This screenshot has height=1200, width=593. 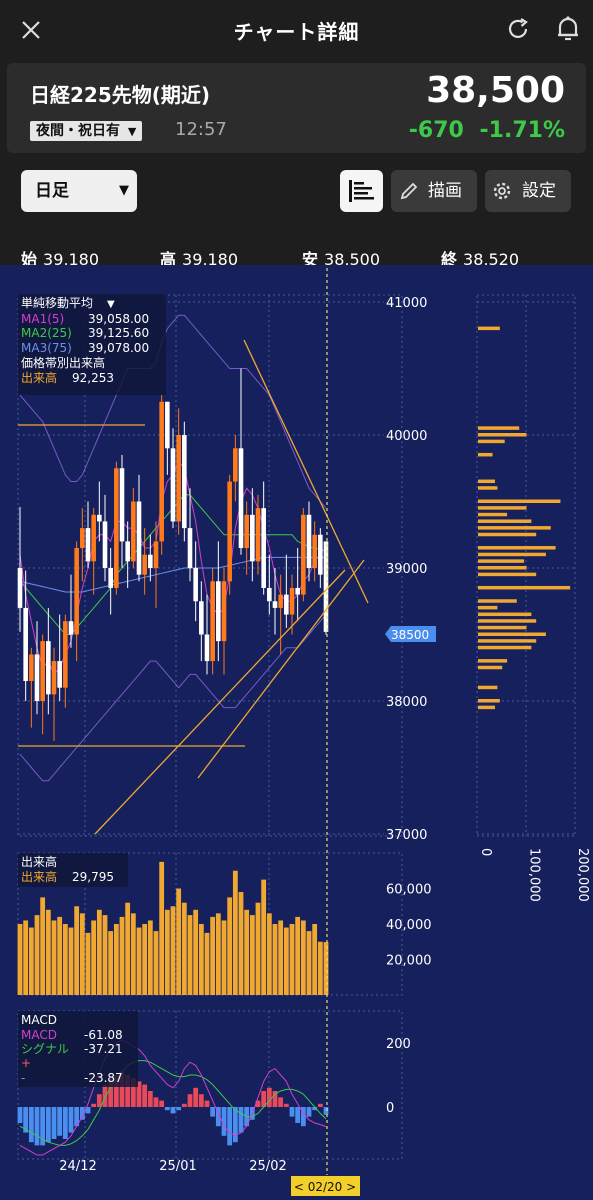 What do you see at coordinates (46, 348) in the screenshot?
I see `ma3-label: MA3(75)` at bounding box center [46, 348].